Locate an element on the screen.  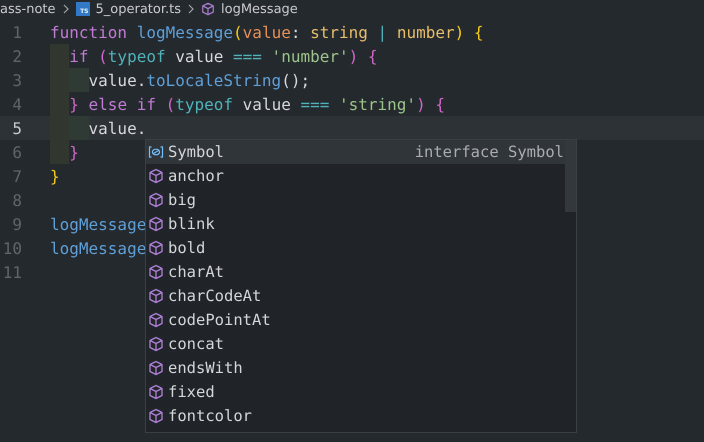
line-number: 5 is located at coordinates (16, 128).